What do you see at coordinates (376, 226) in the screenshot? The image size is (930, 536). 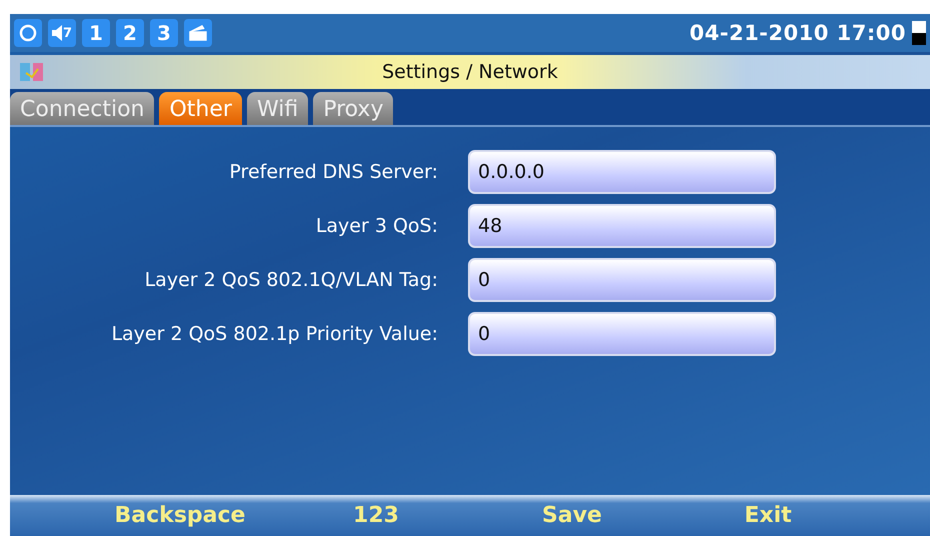 I see `field-label: Layer 3 QoS:` at bounding box center [376, 226].